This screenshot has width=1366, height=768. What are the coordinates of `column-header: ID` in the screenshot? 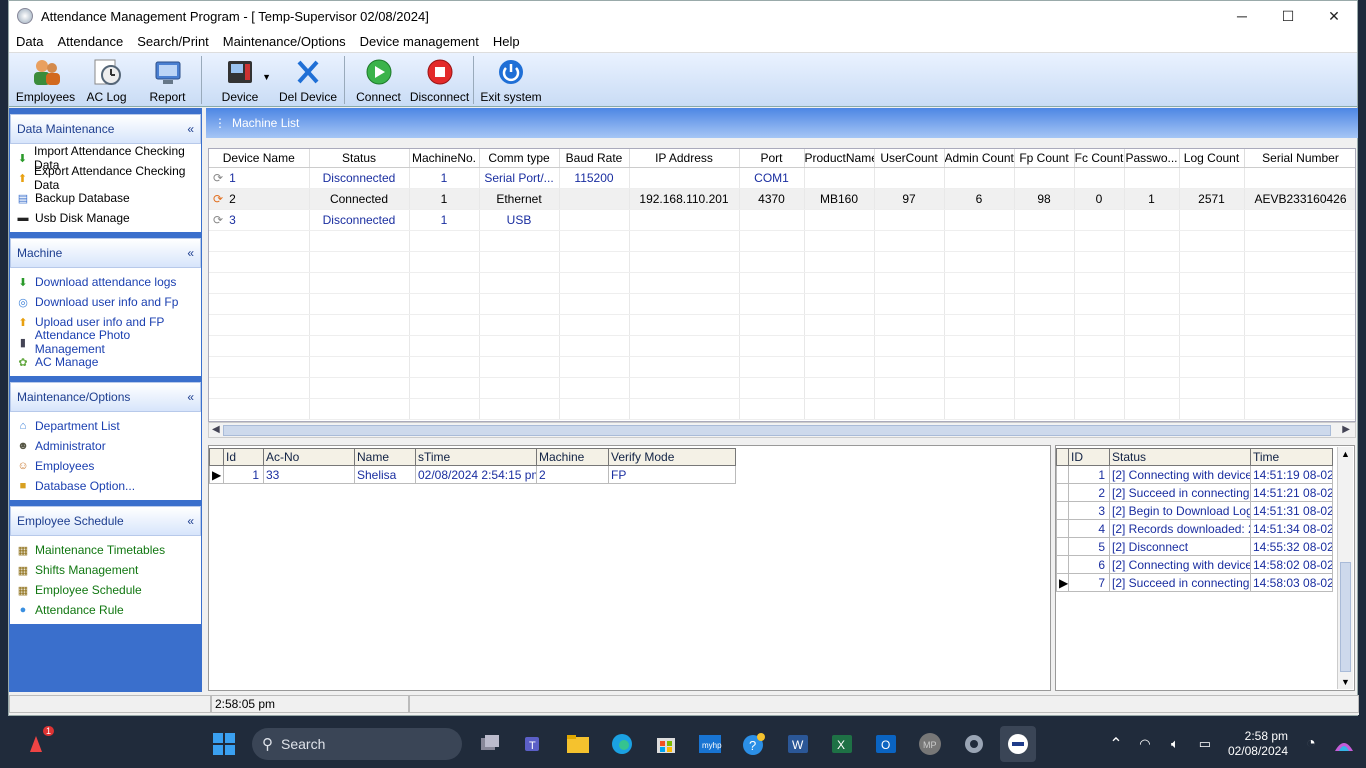 It's located at (1089, 457).